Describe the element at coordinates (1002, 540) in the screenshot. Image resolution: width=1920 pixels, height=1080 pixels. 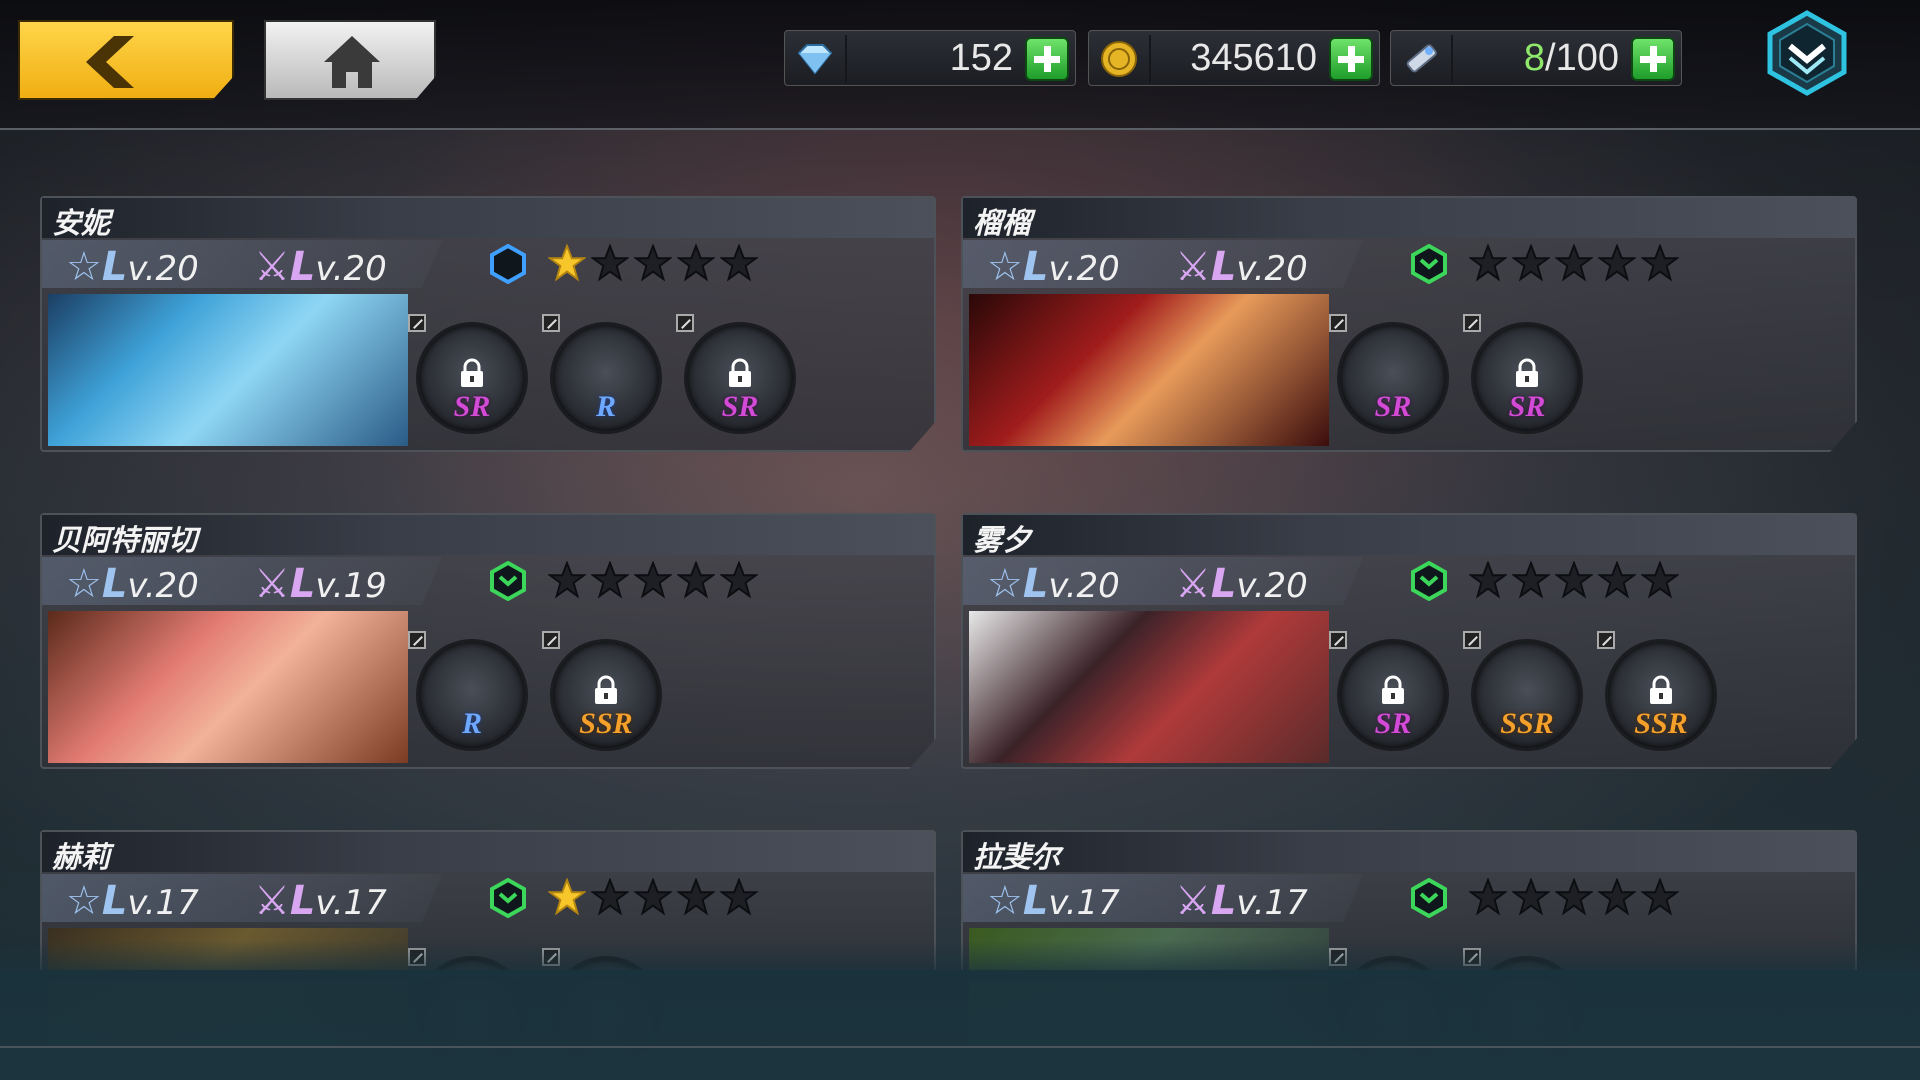
I see `character-name: 雾夕` at that location.